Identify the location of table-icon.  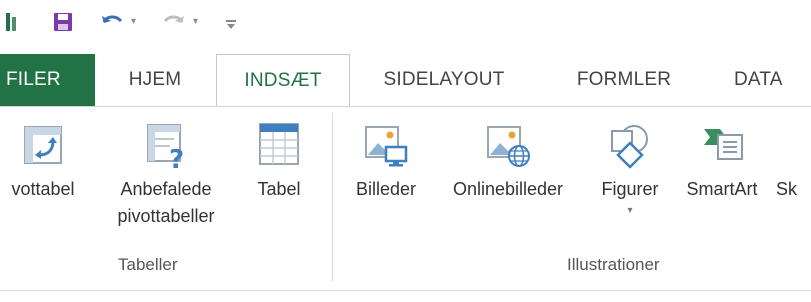
(279, 145).